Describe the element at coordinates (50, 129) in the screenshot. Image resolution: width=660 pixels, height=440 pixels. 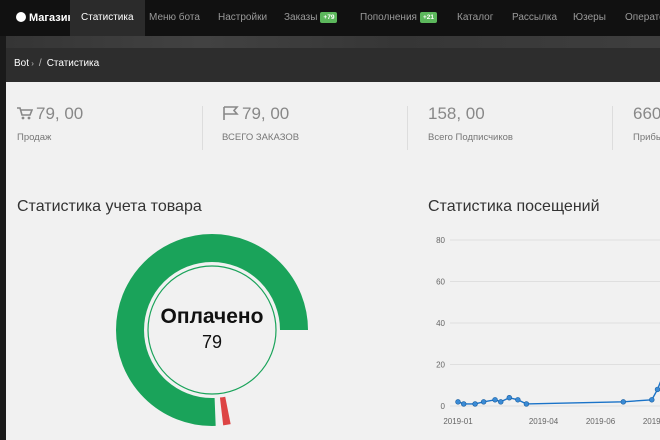
I see `stat-sales: 79, 00 Продаж` at that location.